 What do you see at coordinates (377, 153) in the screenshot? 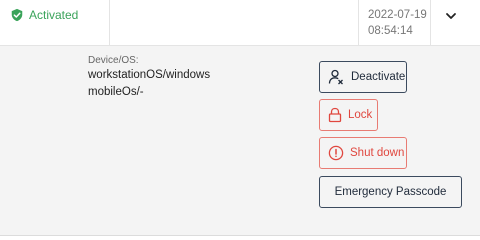
I see `shutdown-label: Shut down` at bounding box center [377, 153].